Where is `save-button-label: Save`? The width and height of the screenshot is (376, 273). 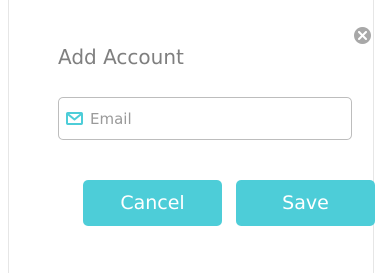
save-button-label: Save is located at coordinates (305, 203).